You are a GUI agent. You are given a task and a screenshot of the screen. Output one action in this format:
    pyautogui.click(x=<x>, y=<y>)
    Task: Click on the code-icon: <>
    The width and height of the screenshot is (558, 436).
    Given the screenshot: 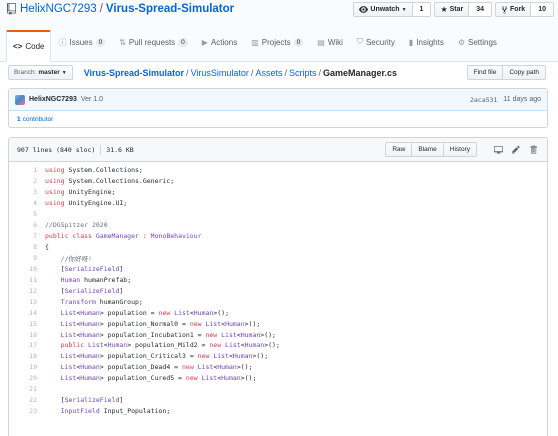 What is the action you would take?
    pyautogui.click(x=18, y=46)
    